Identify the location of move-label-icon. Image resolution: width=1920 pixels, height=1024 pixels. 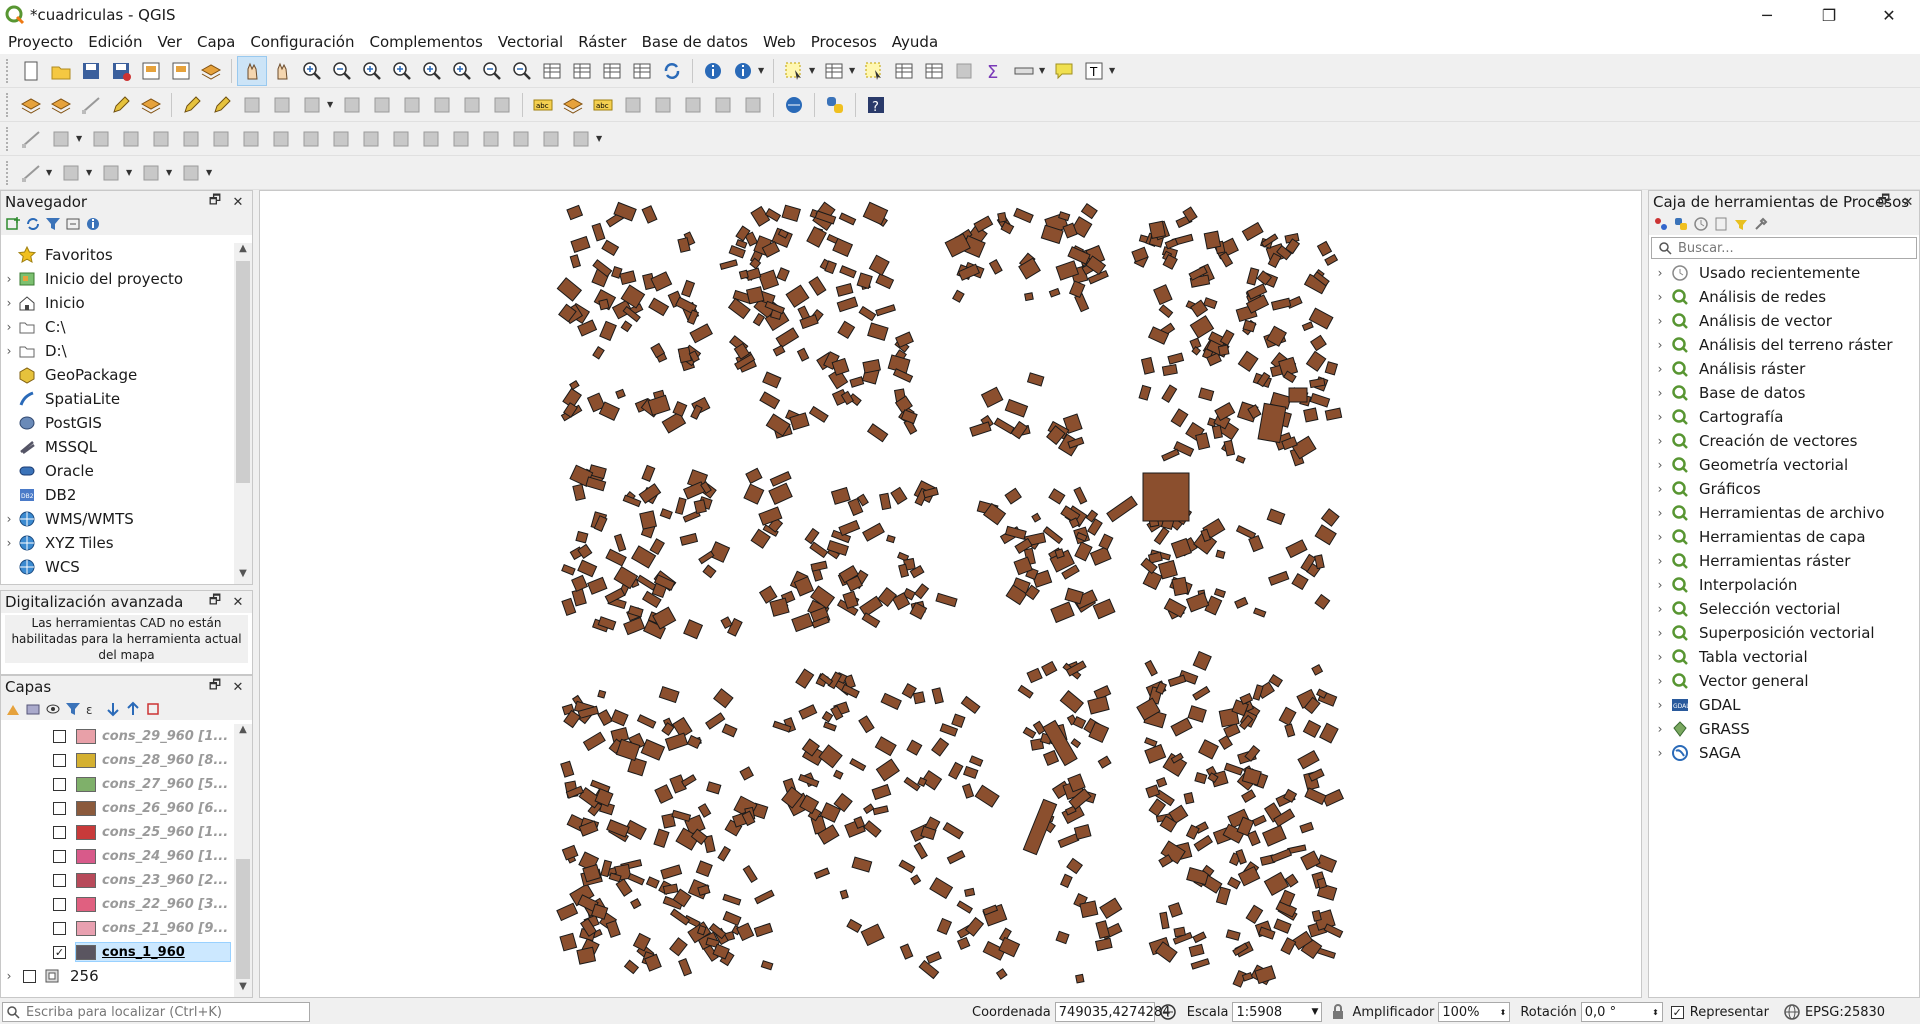
(693, 105).